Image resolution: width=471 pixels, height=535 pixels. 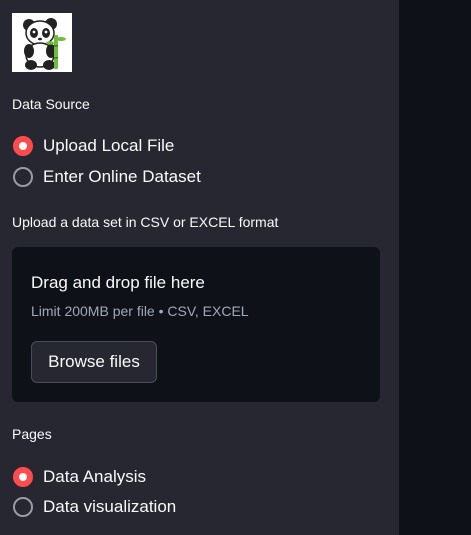 I want to click on radio-label: Data visualization, so click(x=110, y=506).